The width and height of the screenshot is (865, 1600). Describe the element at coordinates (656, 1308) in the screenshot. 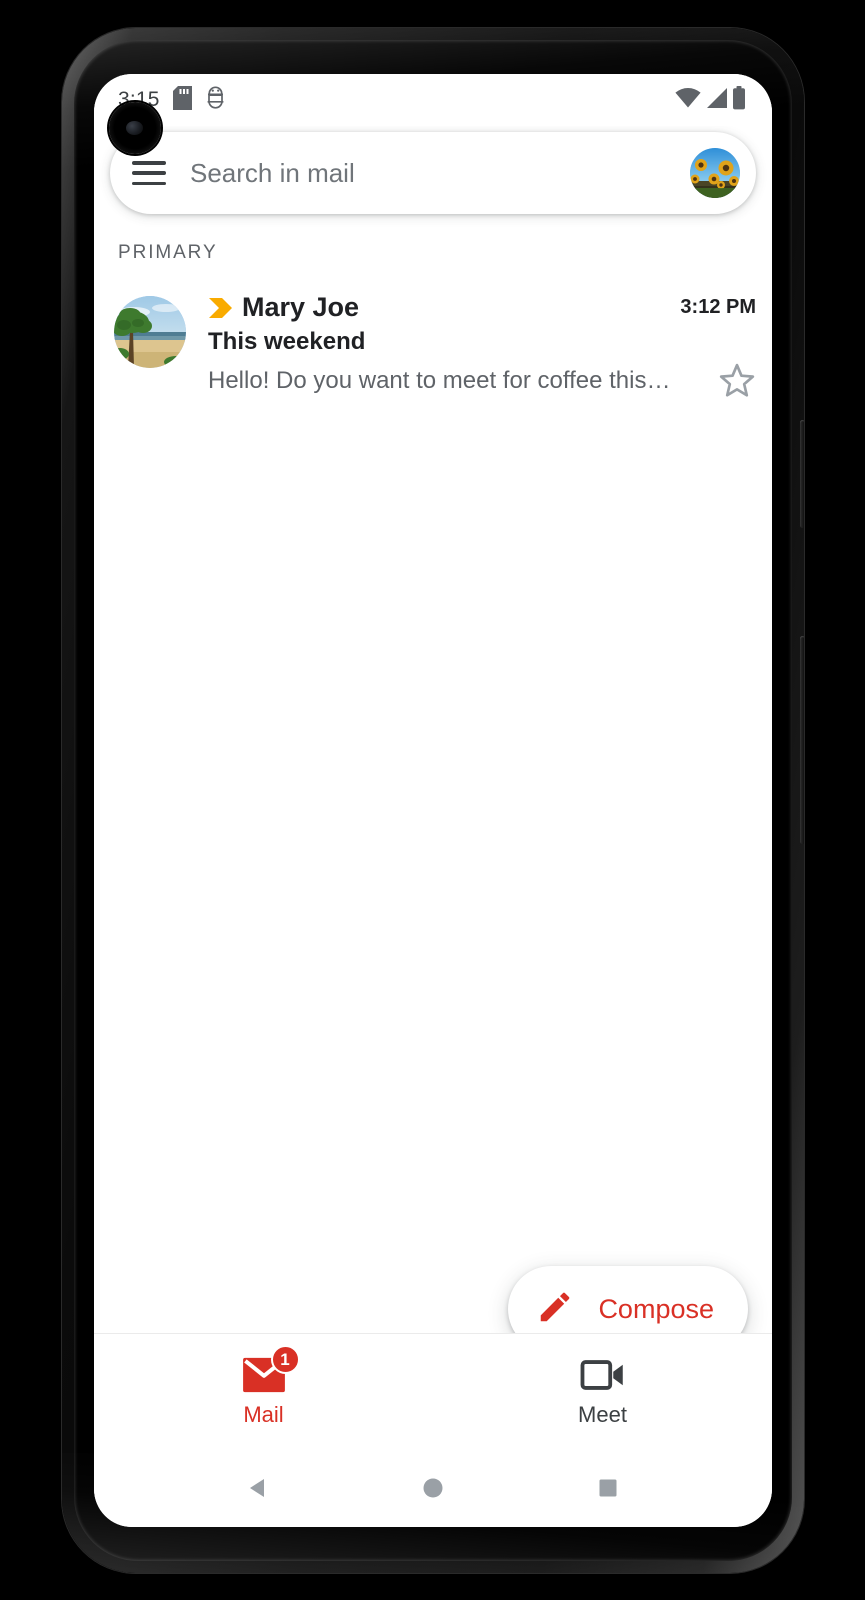

I see `compose-label: Compose` at that location.